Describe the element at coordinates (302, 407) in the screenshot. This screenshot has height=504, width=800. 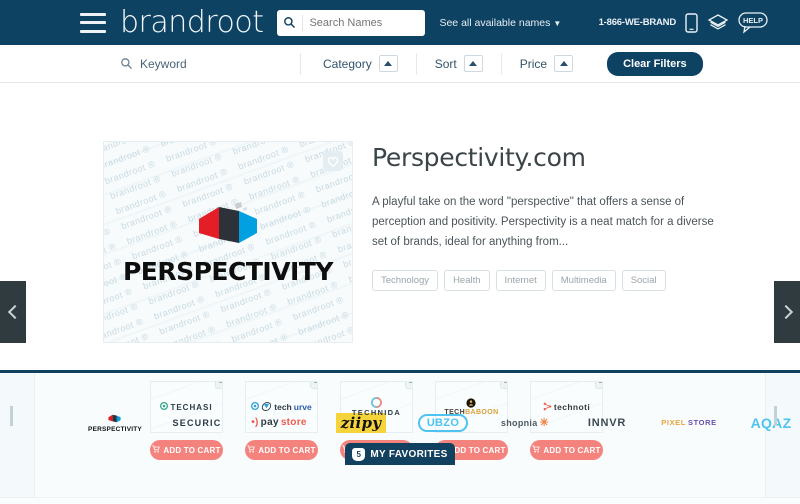
I see `favorite-label-part: urve` at that location.